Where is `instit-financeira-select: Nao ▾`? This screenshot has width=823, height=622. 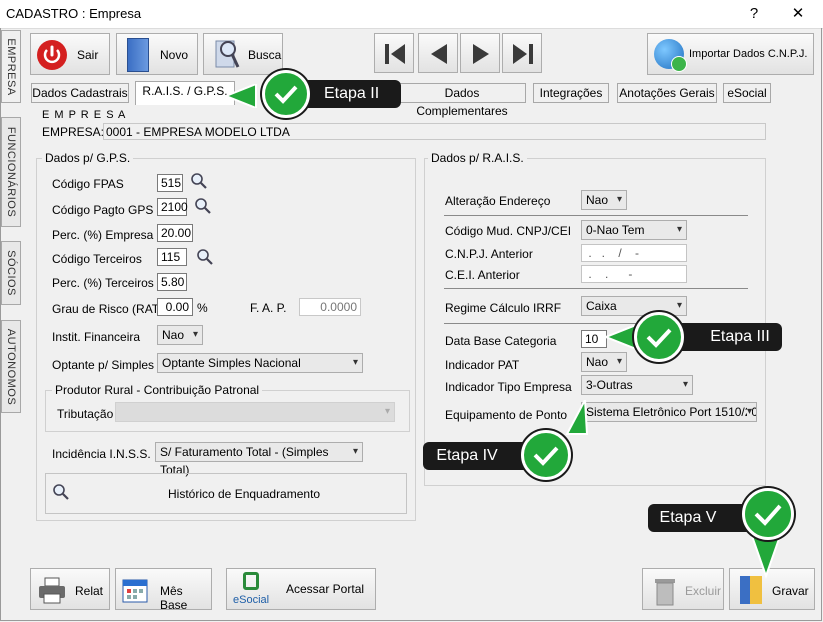 instit-financeira-select: Nao ▾ is located at coordinates (180, 335).